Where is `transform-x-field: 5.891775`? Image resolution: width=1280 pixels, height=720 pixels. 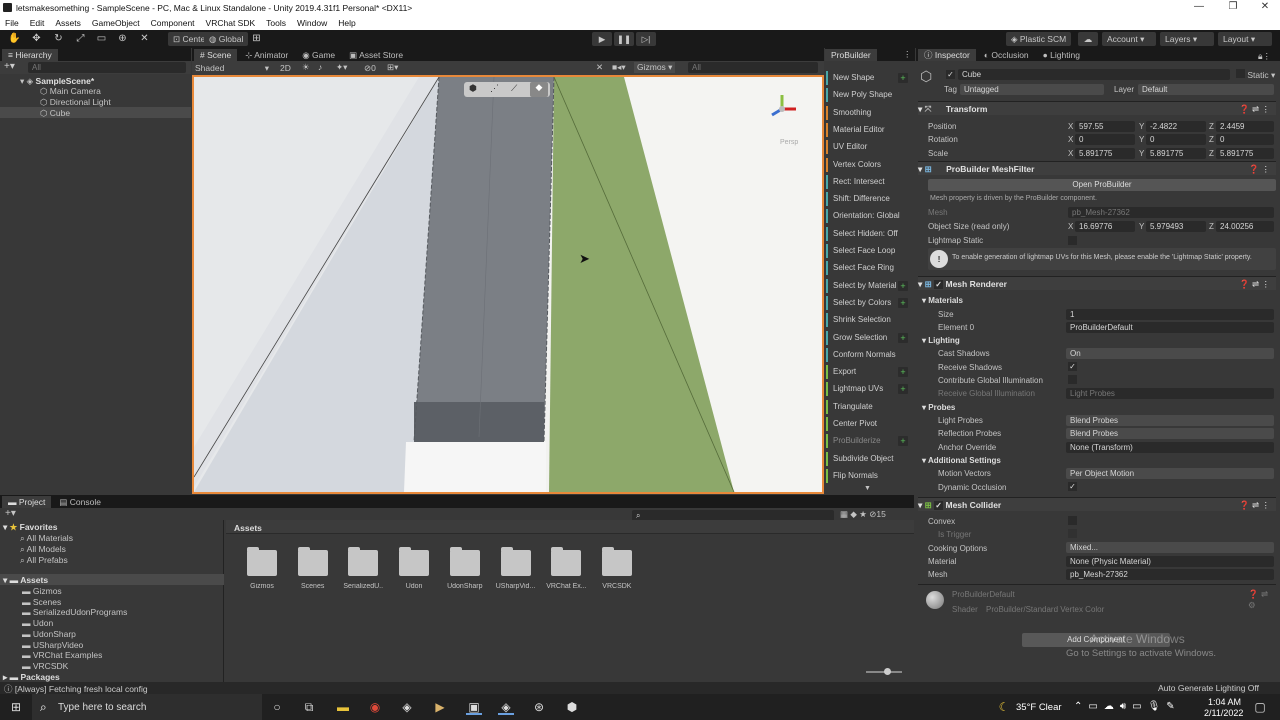
transform-x-field: 5.891775 is located at coordinates (1105, 153).